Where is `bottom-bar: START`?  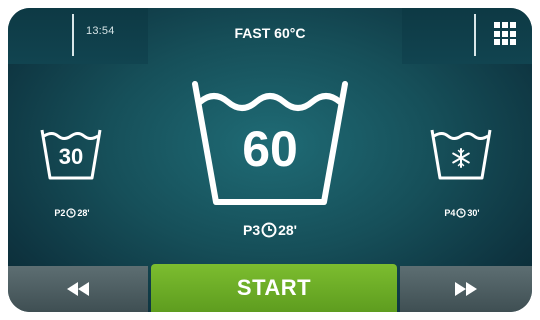
bottom-bar: START is located at coordinates (270, 288).